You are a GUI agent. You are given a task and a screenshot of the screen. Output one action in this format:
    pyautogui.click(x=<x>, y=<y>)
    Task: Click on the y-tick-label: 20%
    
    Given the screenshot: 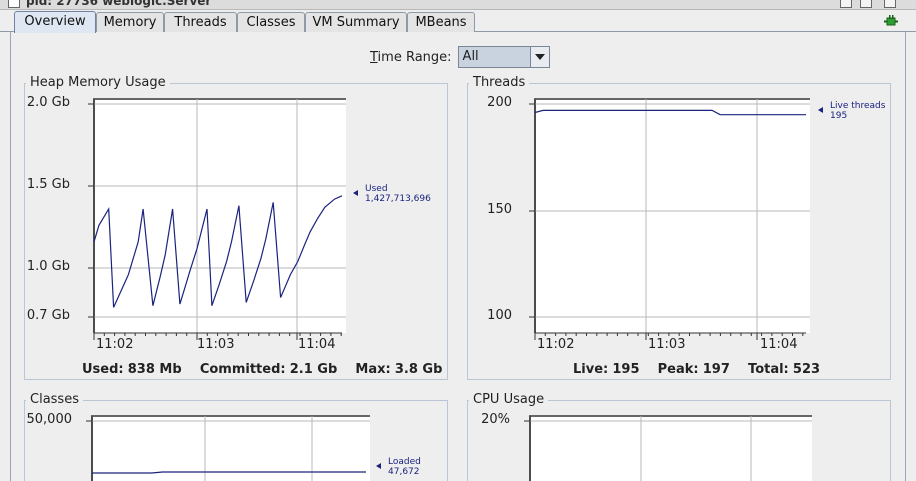 What is the action you would take?
    pyautogui.click(x=495, y=419)
    